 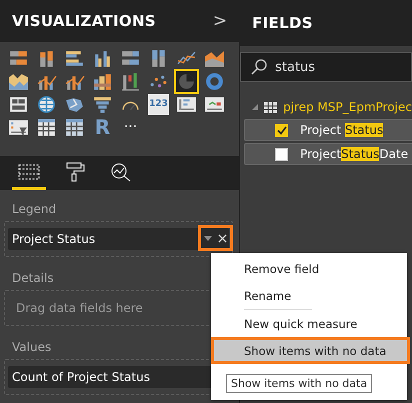 What do you see at coordinates (31, 347) in the screenshot?
I see `well-label: Values` at bounding box center [31, 347].